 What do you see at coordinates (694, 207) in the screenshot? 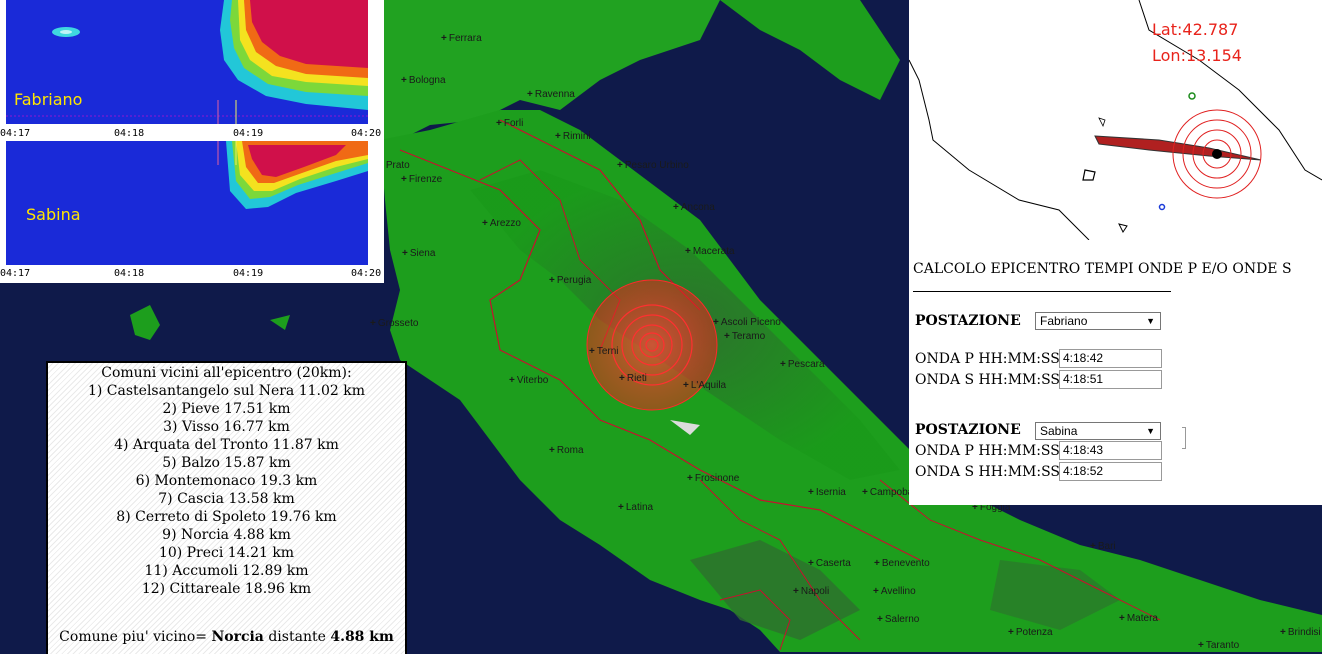
I see `city-label: + Ancona` at bounding box center [694, 207].